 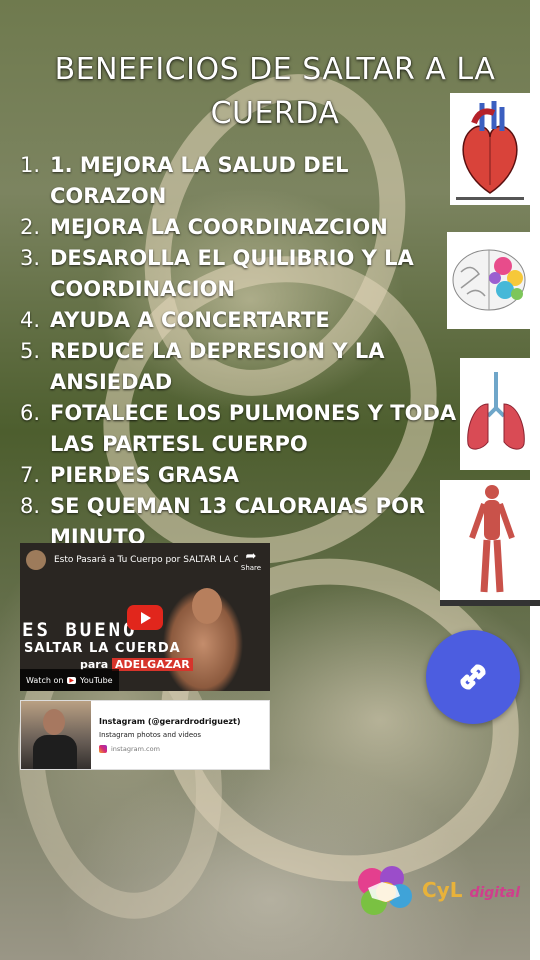 I want to click on heart-image, so click(x=490, y=149).